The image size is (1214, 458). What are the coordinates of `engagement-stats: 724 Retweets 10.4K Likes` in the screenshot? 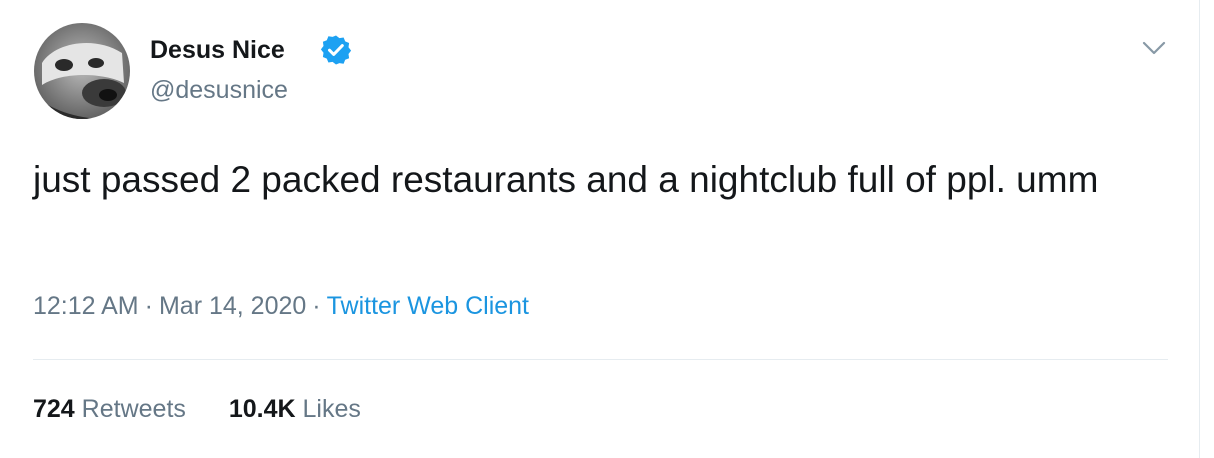 It's located at (215, 409).